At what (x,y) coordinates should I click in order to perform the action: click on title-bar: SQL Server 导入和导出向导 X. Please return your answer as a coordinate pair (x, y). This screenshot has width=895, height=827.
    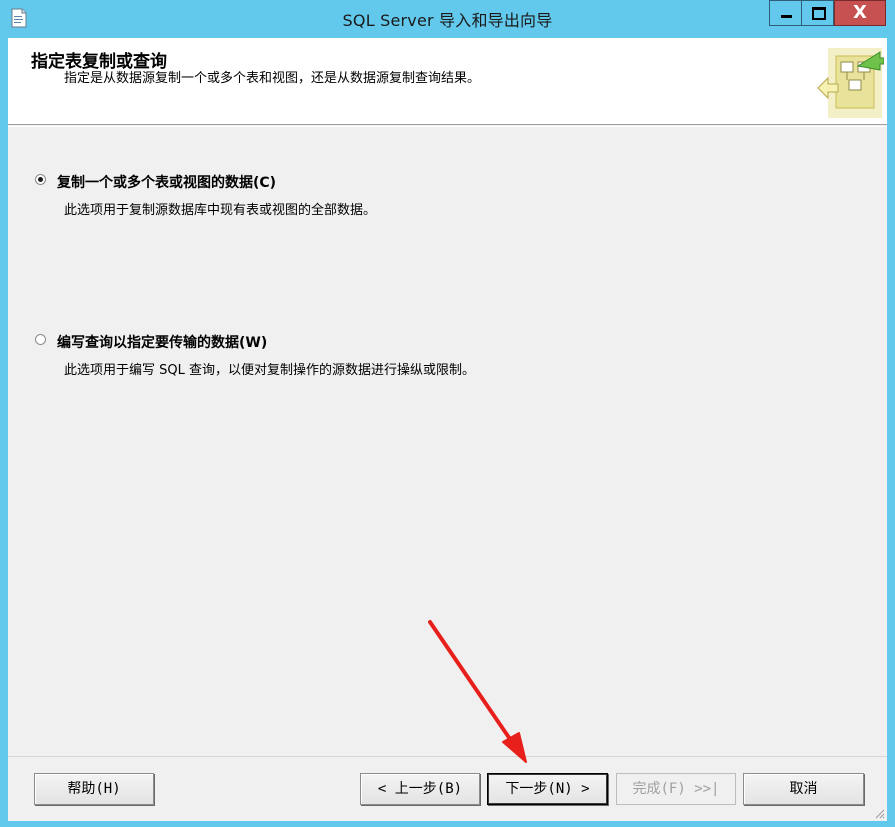
    Looking at the image, I should click on (447, 19).